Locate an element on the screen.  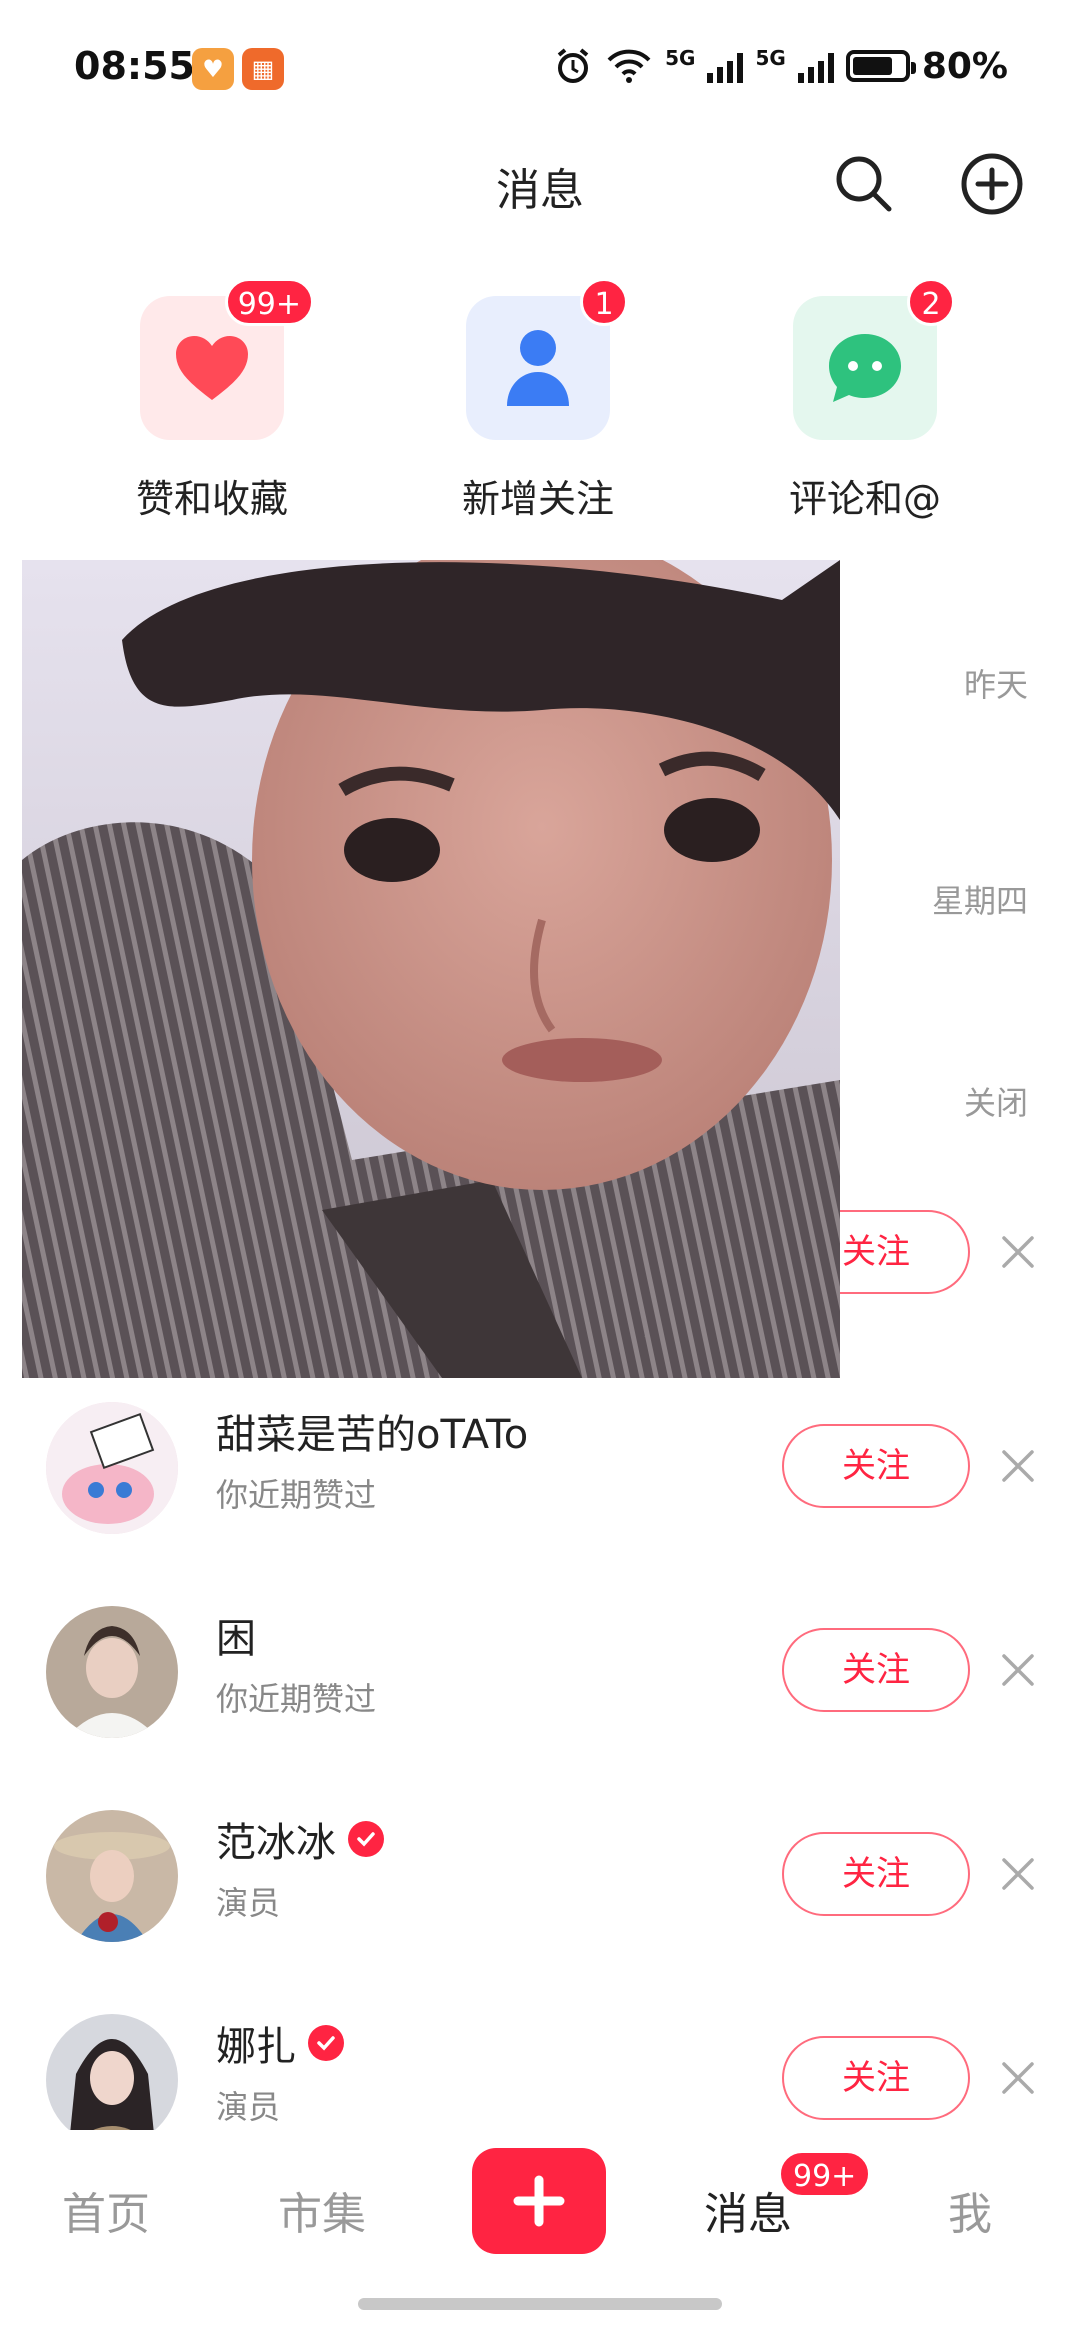
add-icon is located at coordinates (992, 184).